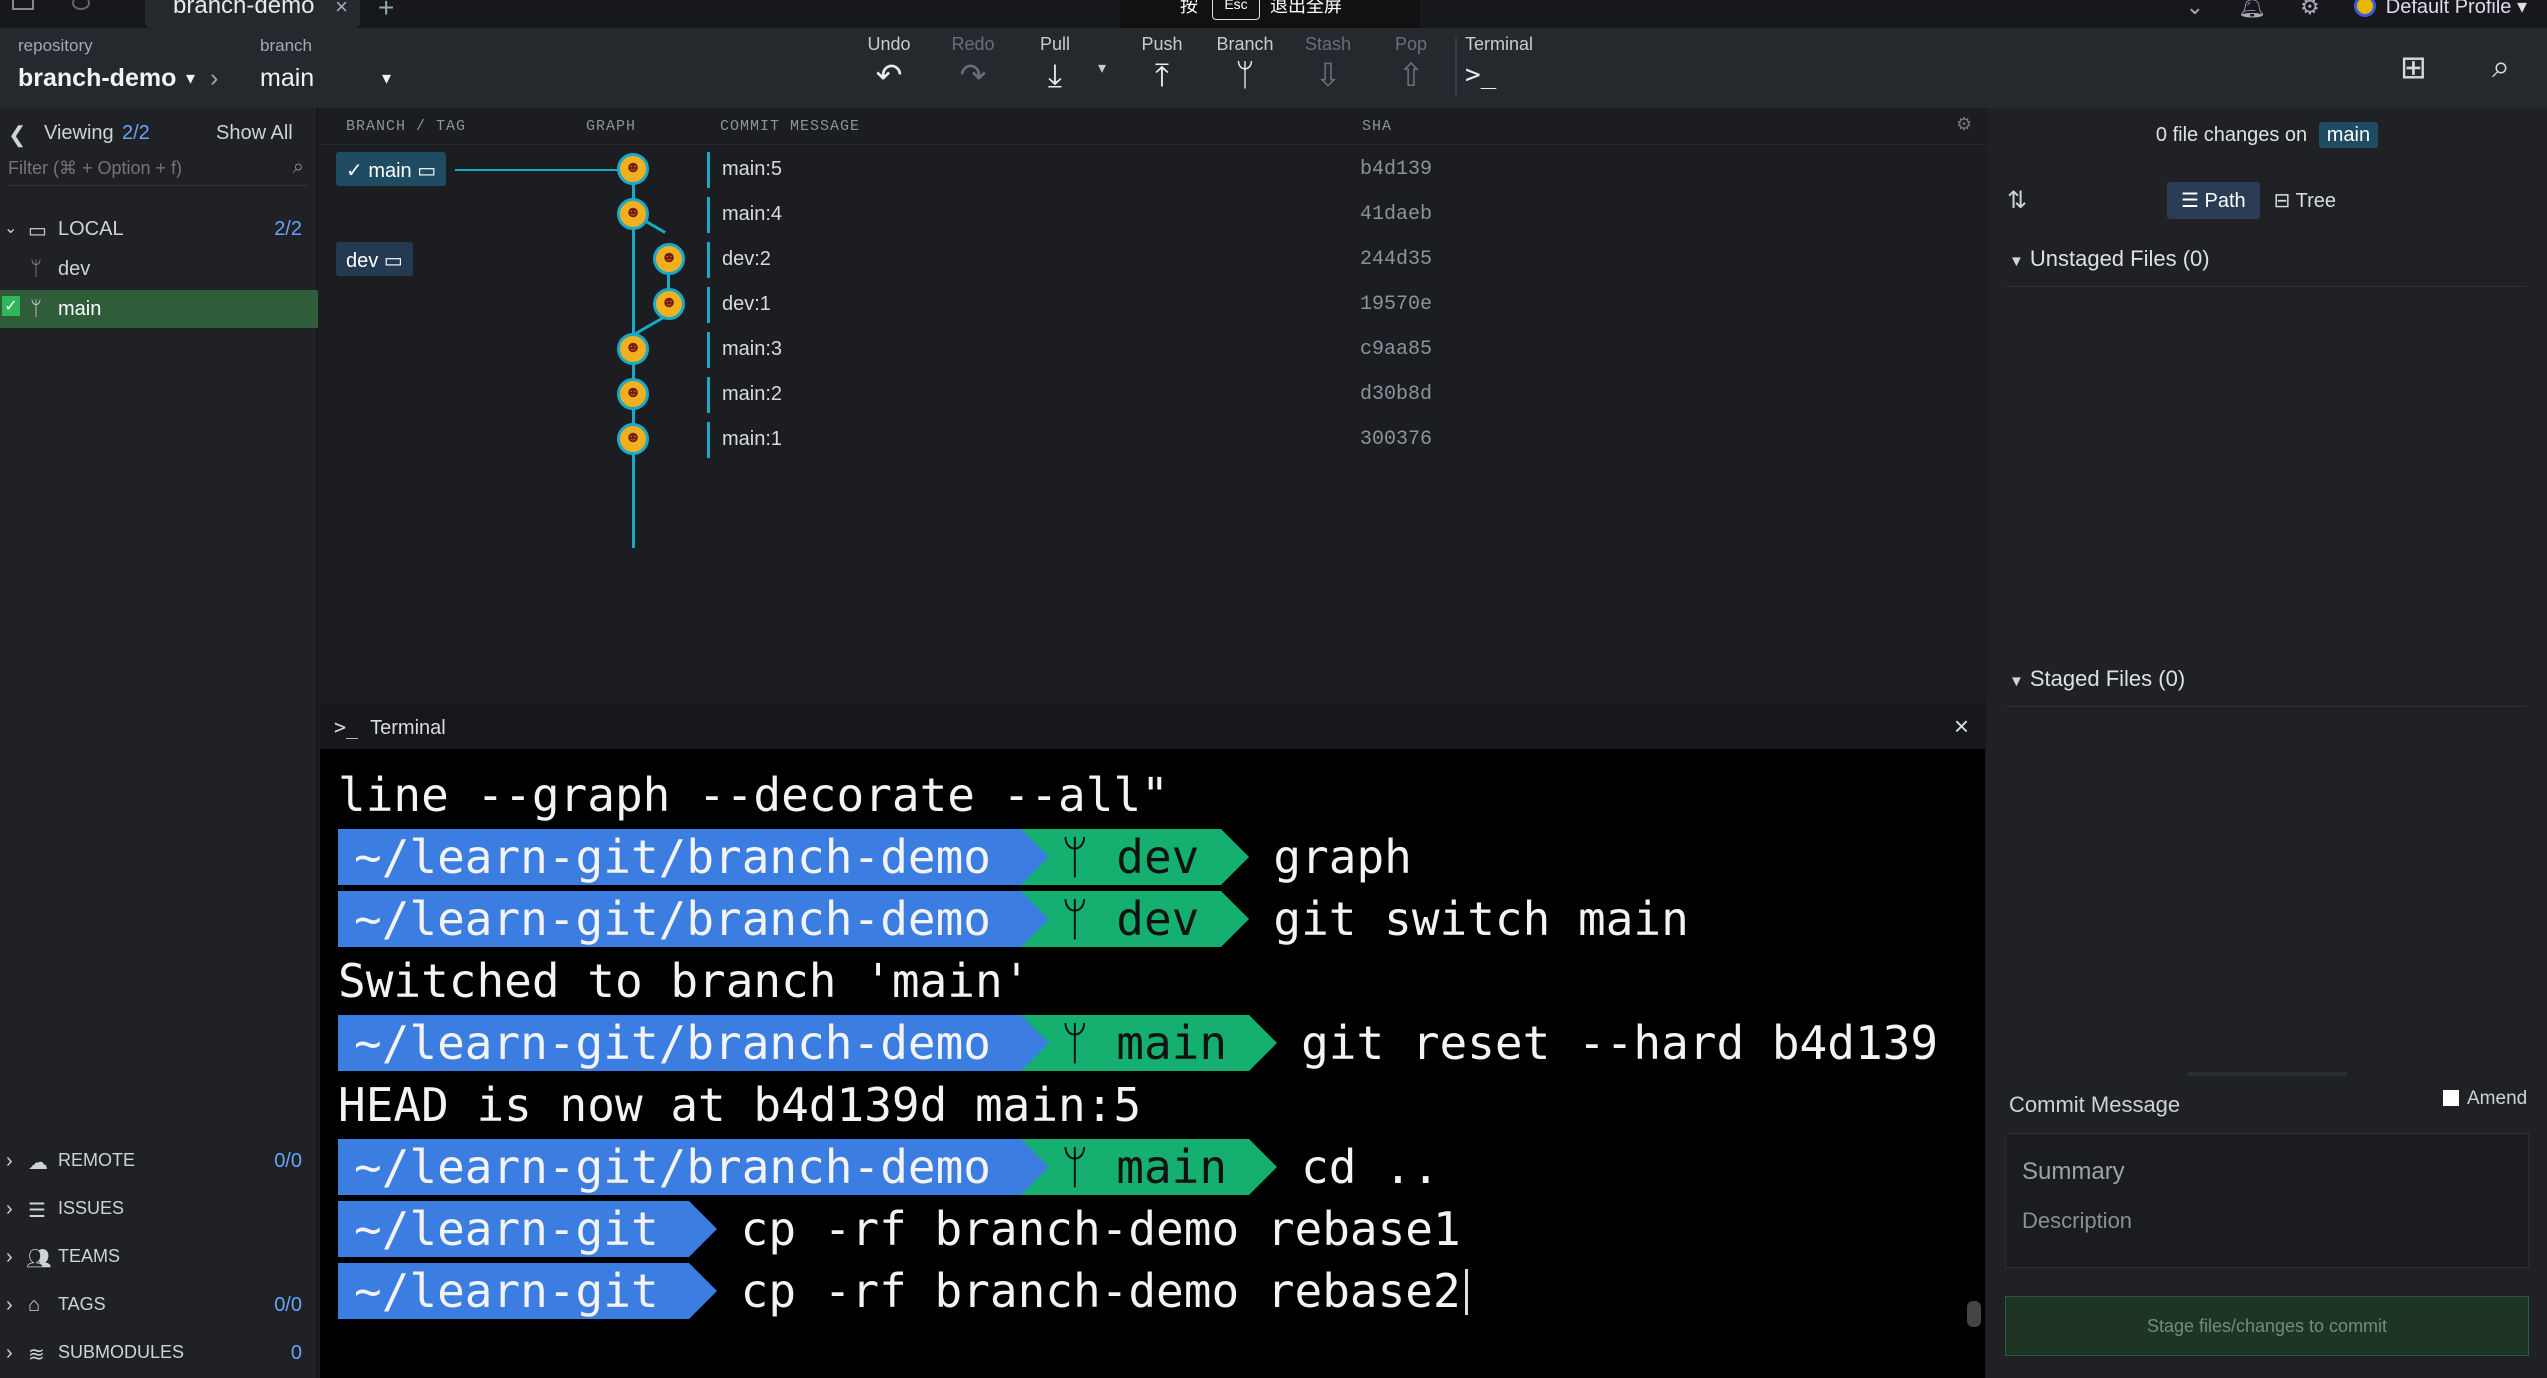 The width and height of the screenshot is (2547, 1378). Describe the element at coordinates (1510, 63) in the screenshot. I see `terminal-button: Terminal >_` at that location.